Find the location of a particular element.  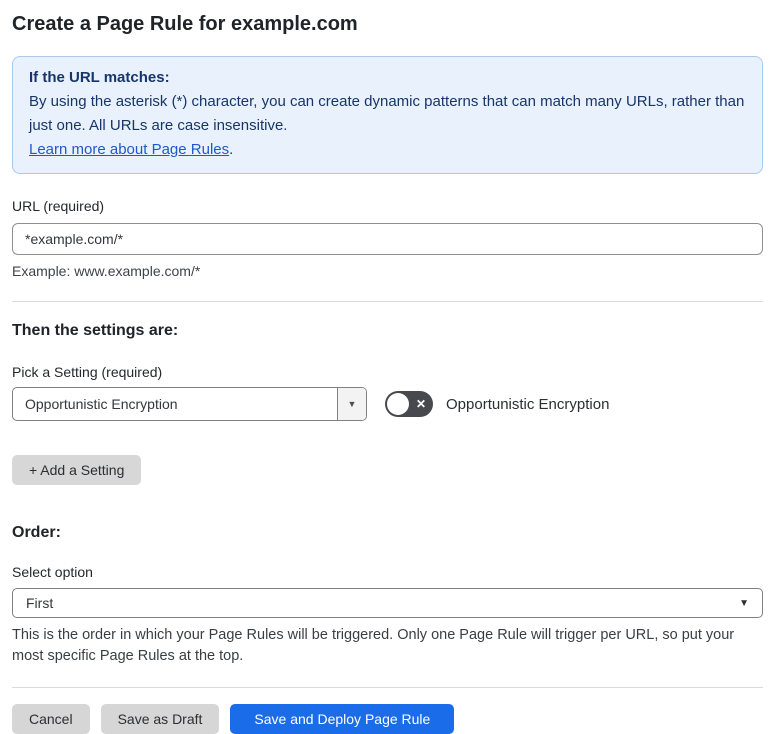

toggle-off-x-icon: ✕ is located at coordinates (420, 404).